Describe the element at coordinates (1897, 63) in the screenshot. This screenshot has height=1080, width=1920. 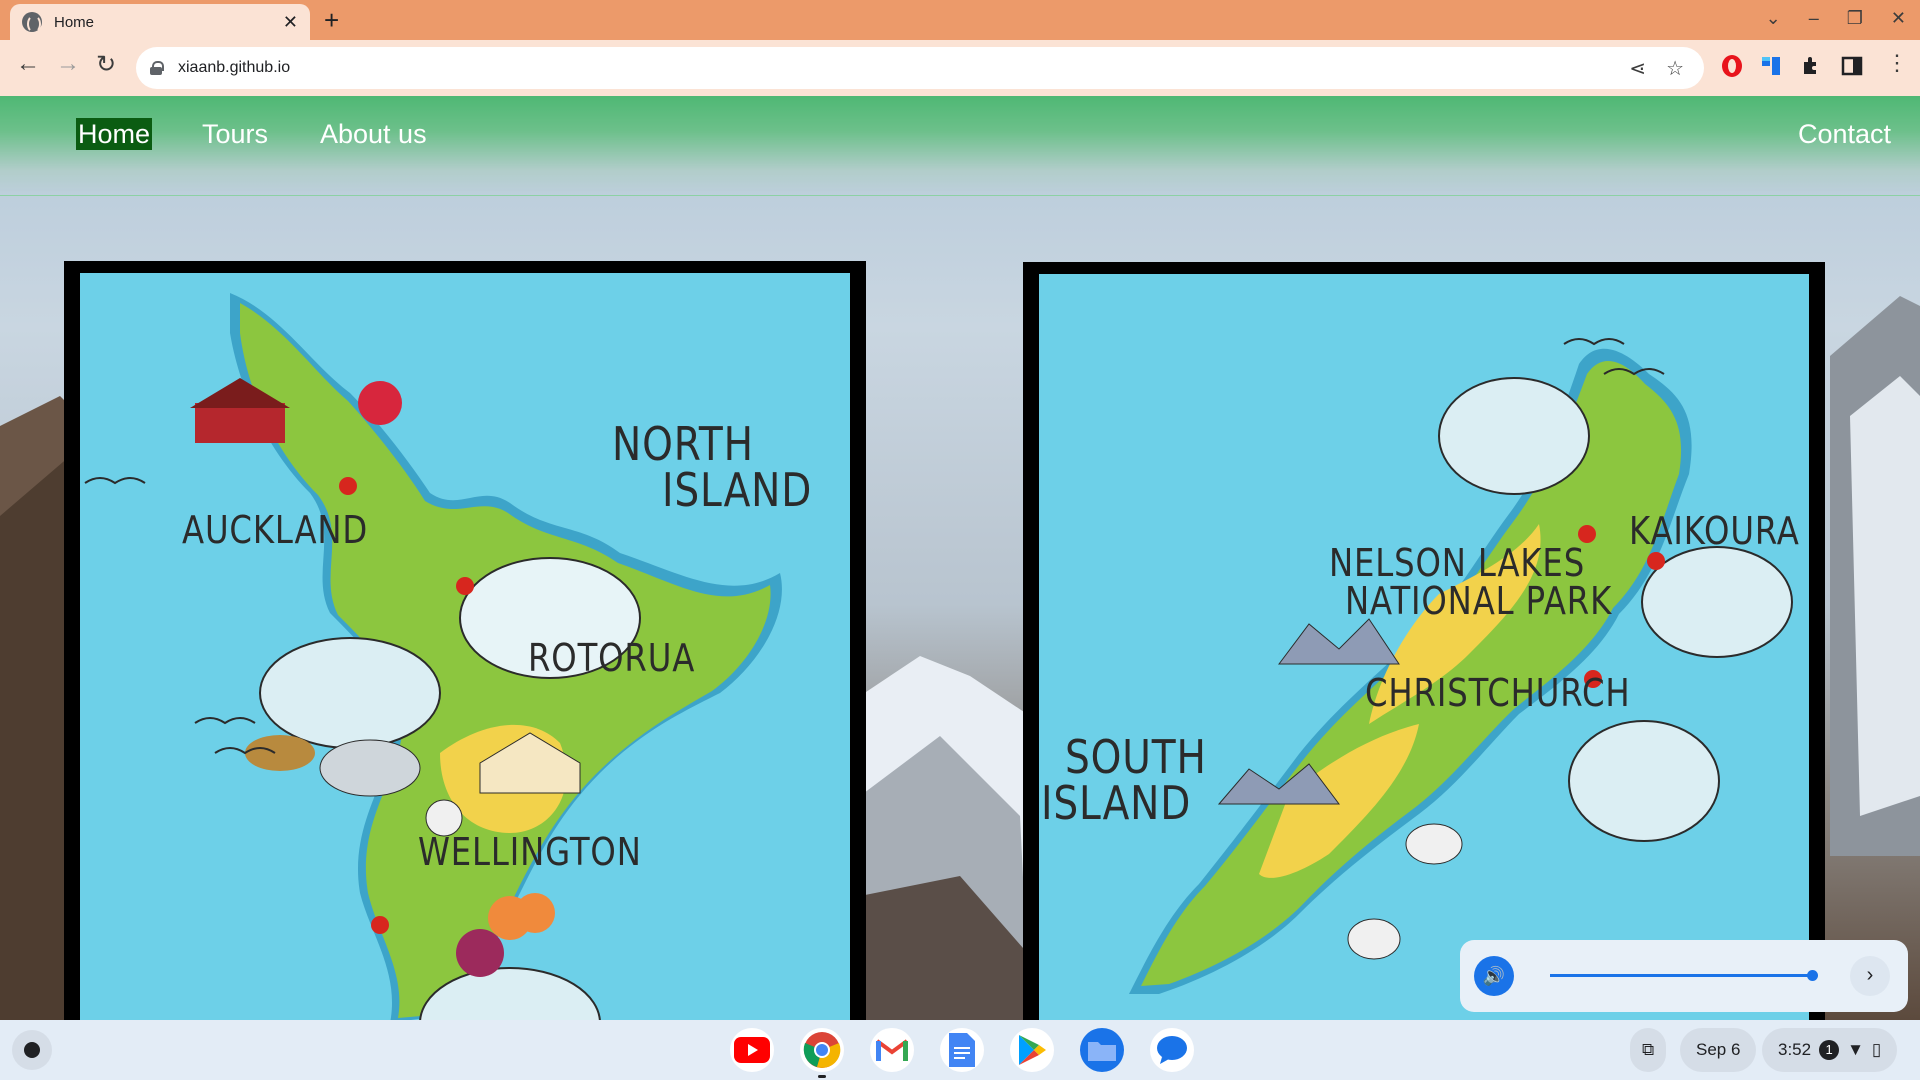
I see `menu-kebab-icon: ⋮` at that location.